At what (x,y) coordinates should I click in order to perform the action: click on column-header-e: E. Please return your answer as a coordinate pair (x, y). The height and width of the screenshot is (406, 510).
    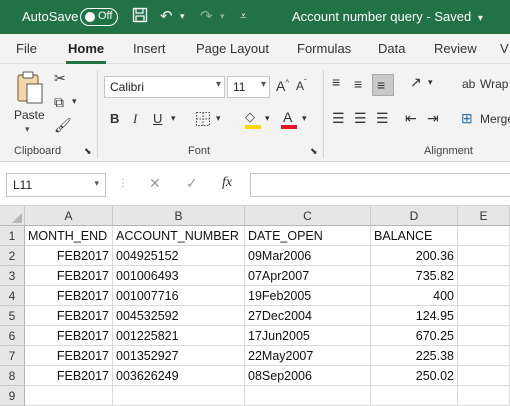
    Looking at the image, I should click on (484, 216).